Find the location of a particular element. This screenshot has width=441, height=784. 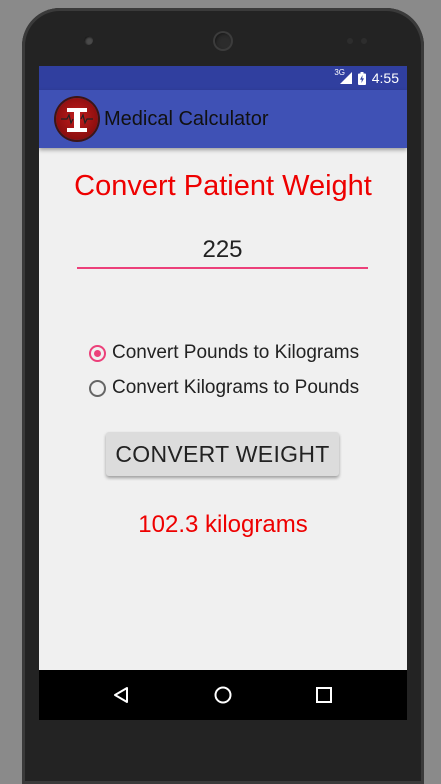

light-sensor-icon is located at coordinates (364, 41).